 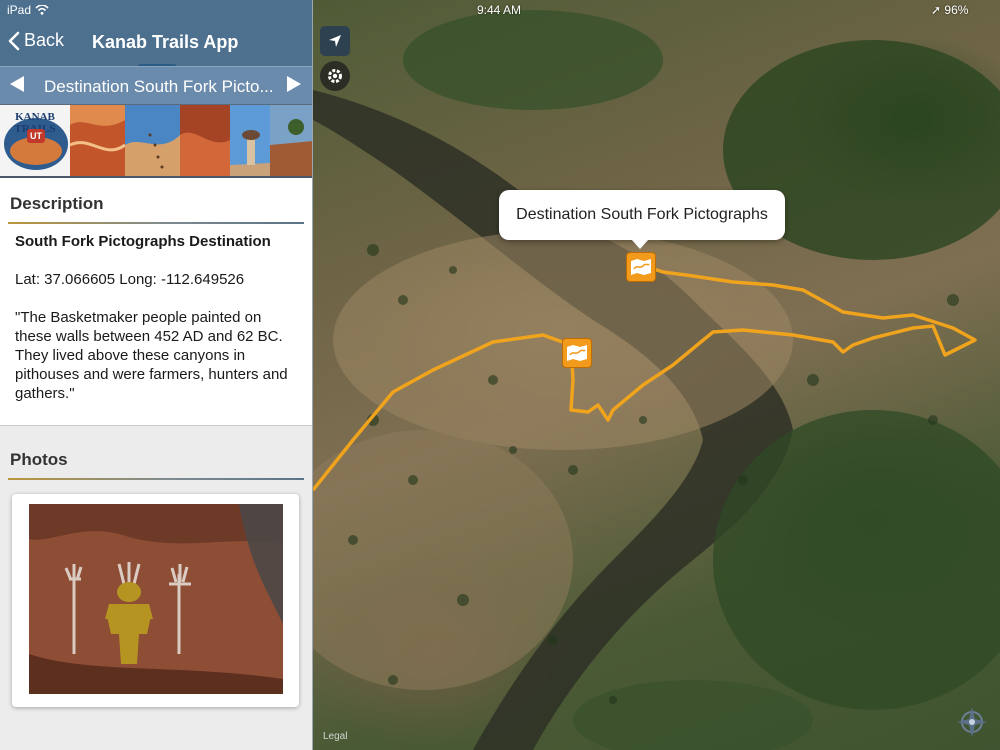 What do you see at coordinates (44, 40) in the screenshot?
I see `back-label: Back` at bounding box center [44, 40].